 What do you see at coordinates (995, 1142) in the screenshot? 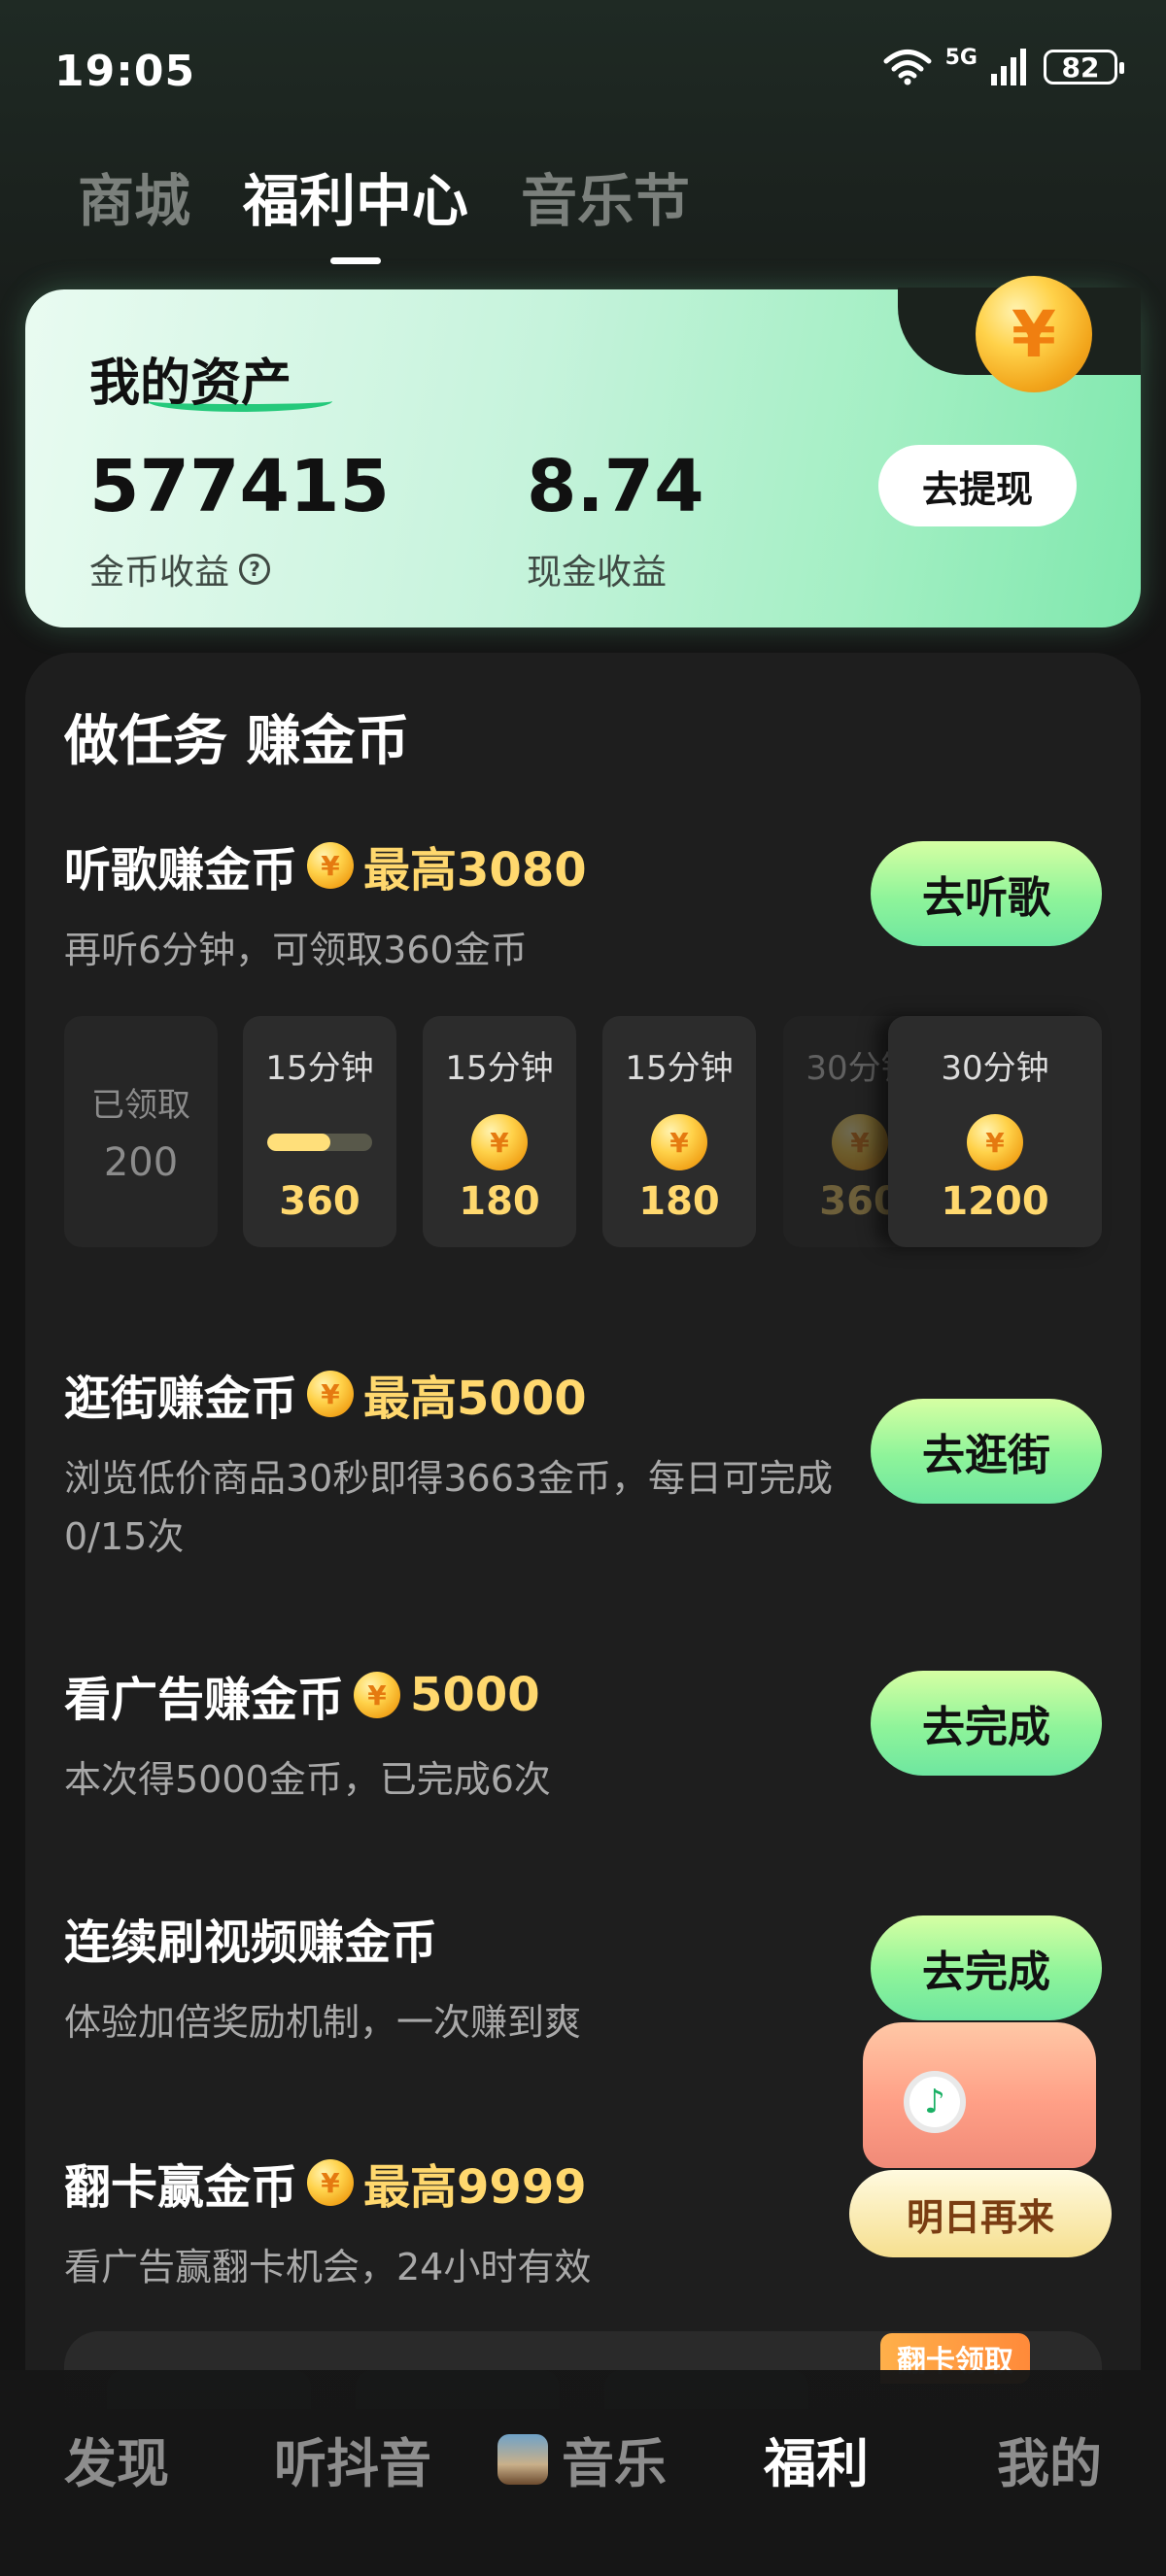
I see `coin-stack-icon: ¥` at bounding box center [995, 1142].